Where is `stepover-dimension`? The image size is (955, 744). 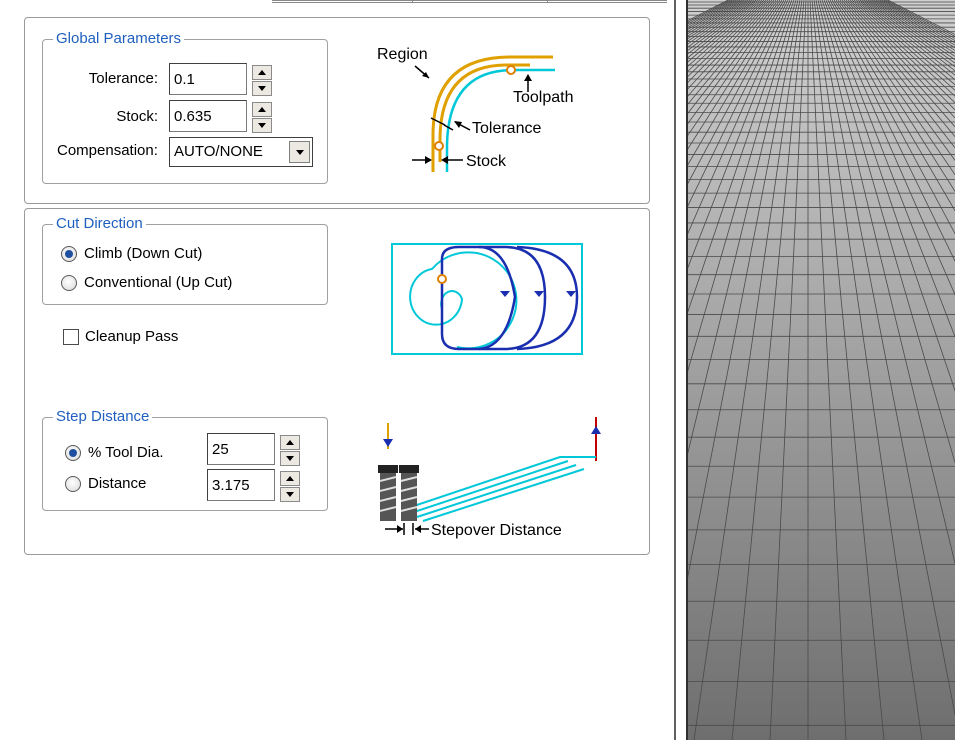
stepover-dimension is located at coordinates (407, 529).